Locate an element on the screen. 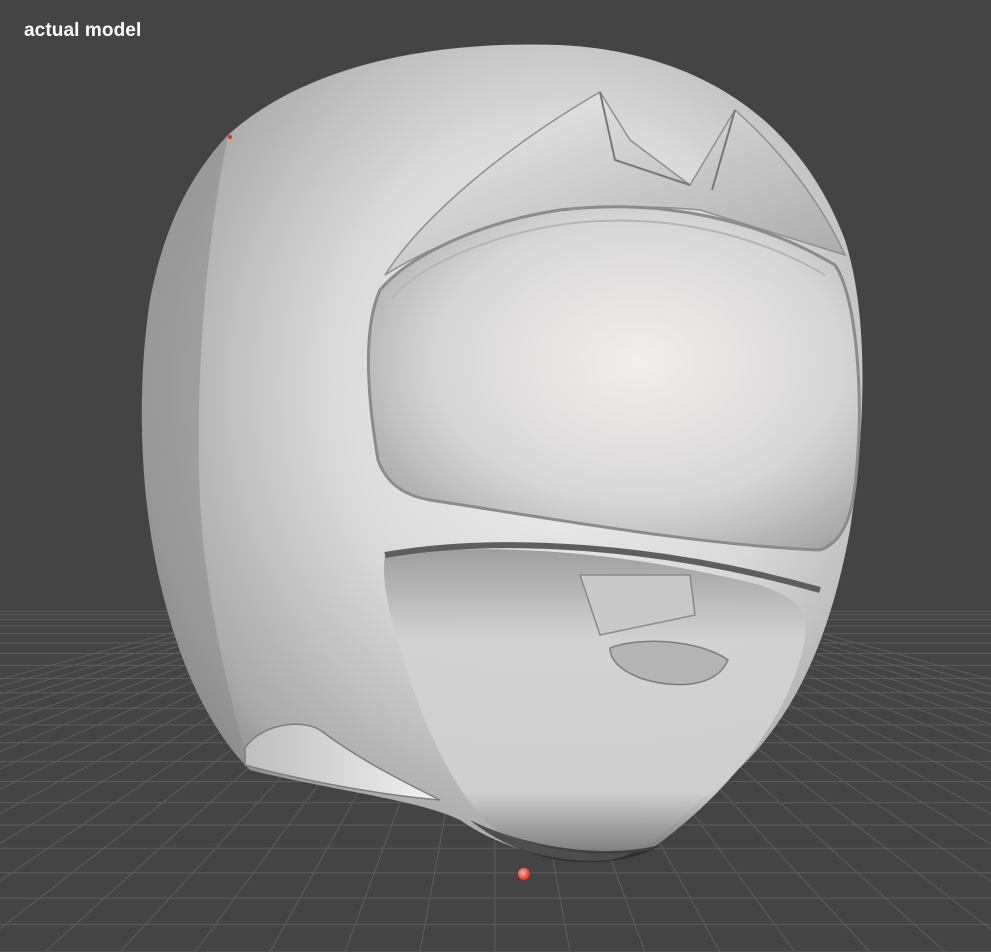  vertex-marker is located at coordinates (230, 137).